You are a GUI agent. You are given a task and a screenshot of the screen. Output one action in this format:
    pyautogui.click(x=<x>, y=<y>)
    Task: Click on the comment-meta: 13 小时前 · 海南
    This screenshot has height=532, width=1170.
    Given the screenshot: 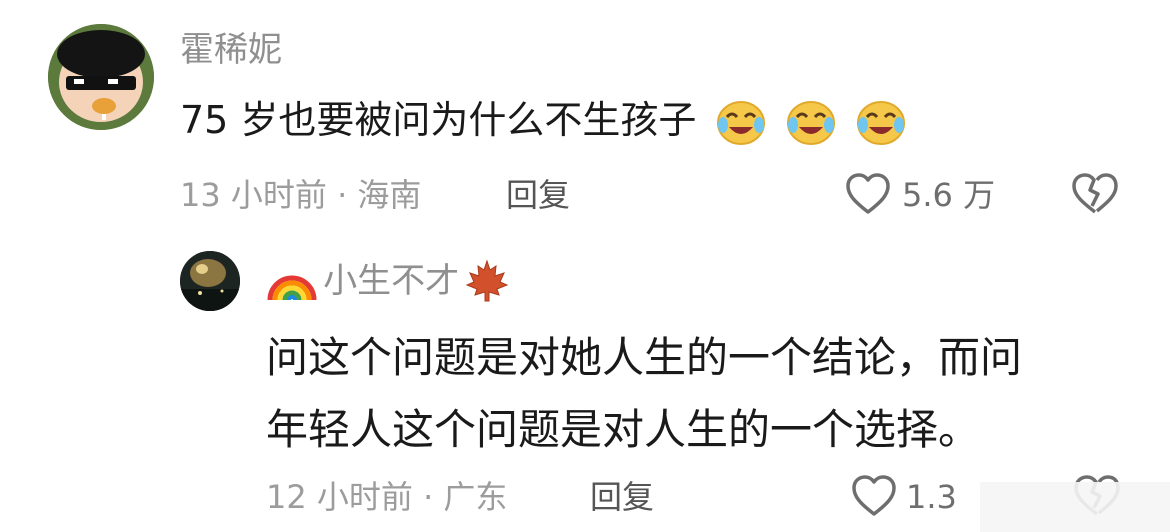 What is the action you would take?
    pyautogui.click(x=301, y=195)
    